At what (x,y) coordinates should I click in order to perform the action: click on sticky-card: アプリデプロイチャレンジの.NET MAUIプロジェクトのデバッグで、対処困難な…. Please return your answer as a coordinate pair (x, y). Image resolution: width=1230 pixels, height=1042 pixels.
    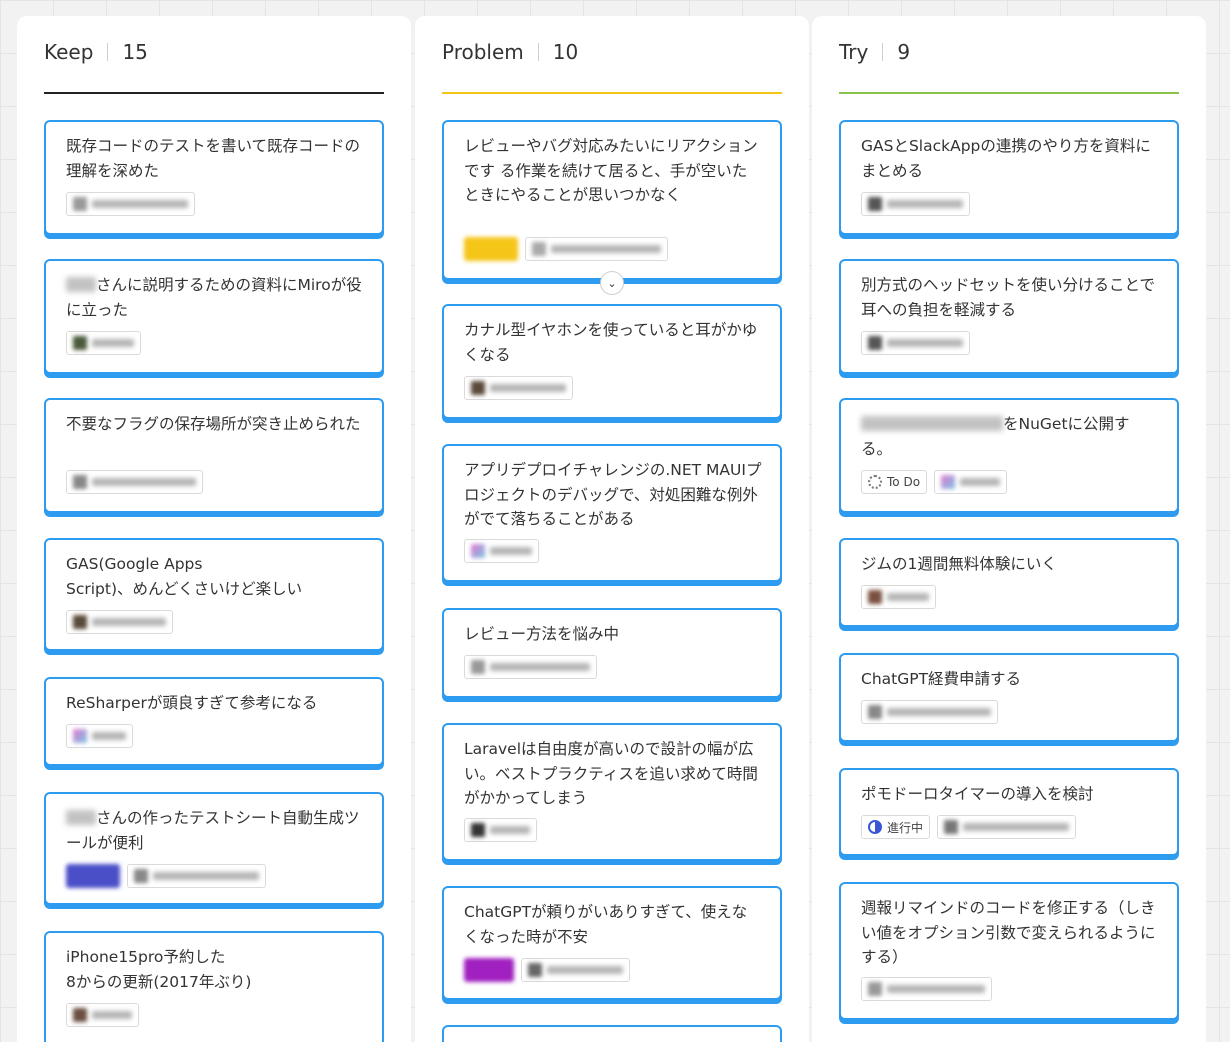
    Looking at the image, I should click on (612, 513).